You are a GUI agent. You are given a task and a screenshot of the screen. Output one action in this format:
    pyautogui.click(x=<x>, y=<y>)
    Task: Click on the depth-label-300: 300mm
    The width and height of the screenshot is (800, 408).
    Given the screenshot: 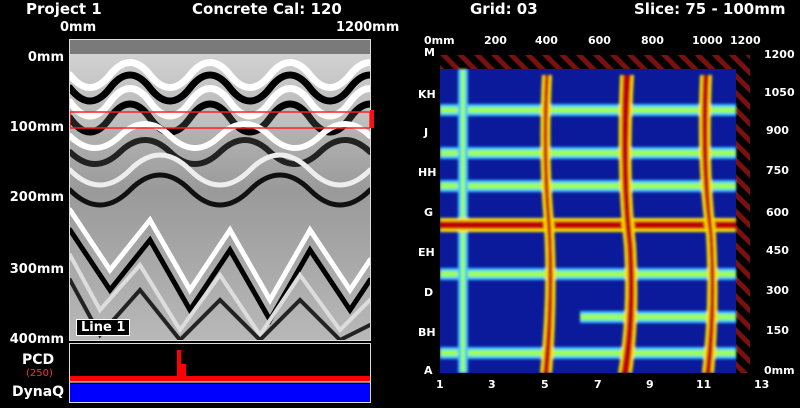 What is the action you would take?
    pyautogui.click(x=36, y=269)
    